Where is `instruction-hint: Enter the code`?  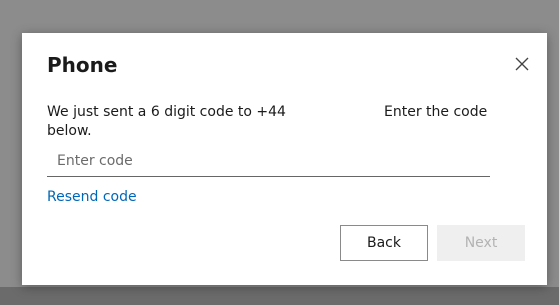 instruction-hint: Enter the code is located at coordinates (436, 112).